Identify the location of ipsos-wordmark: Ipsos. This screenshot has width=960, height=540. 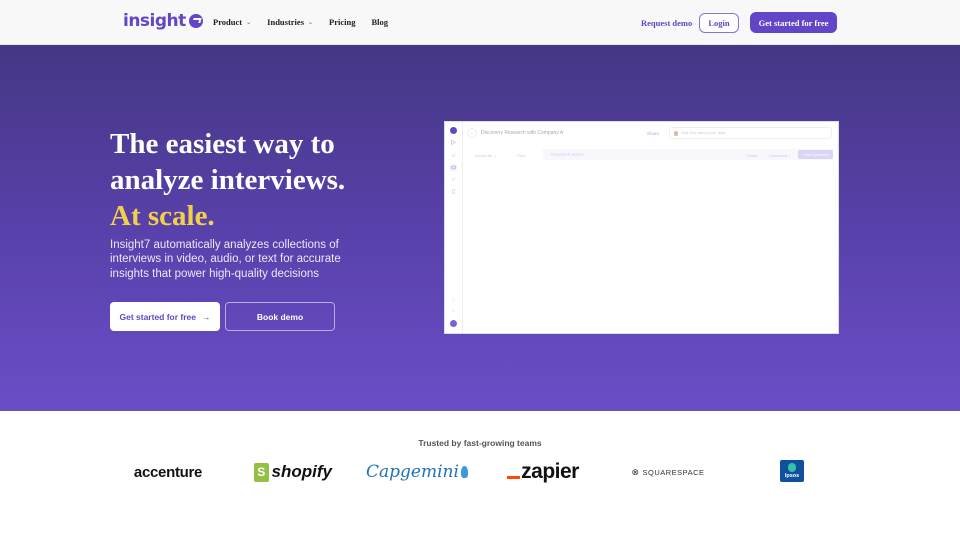
(792, 476).